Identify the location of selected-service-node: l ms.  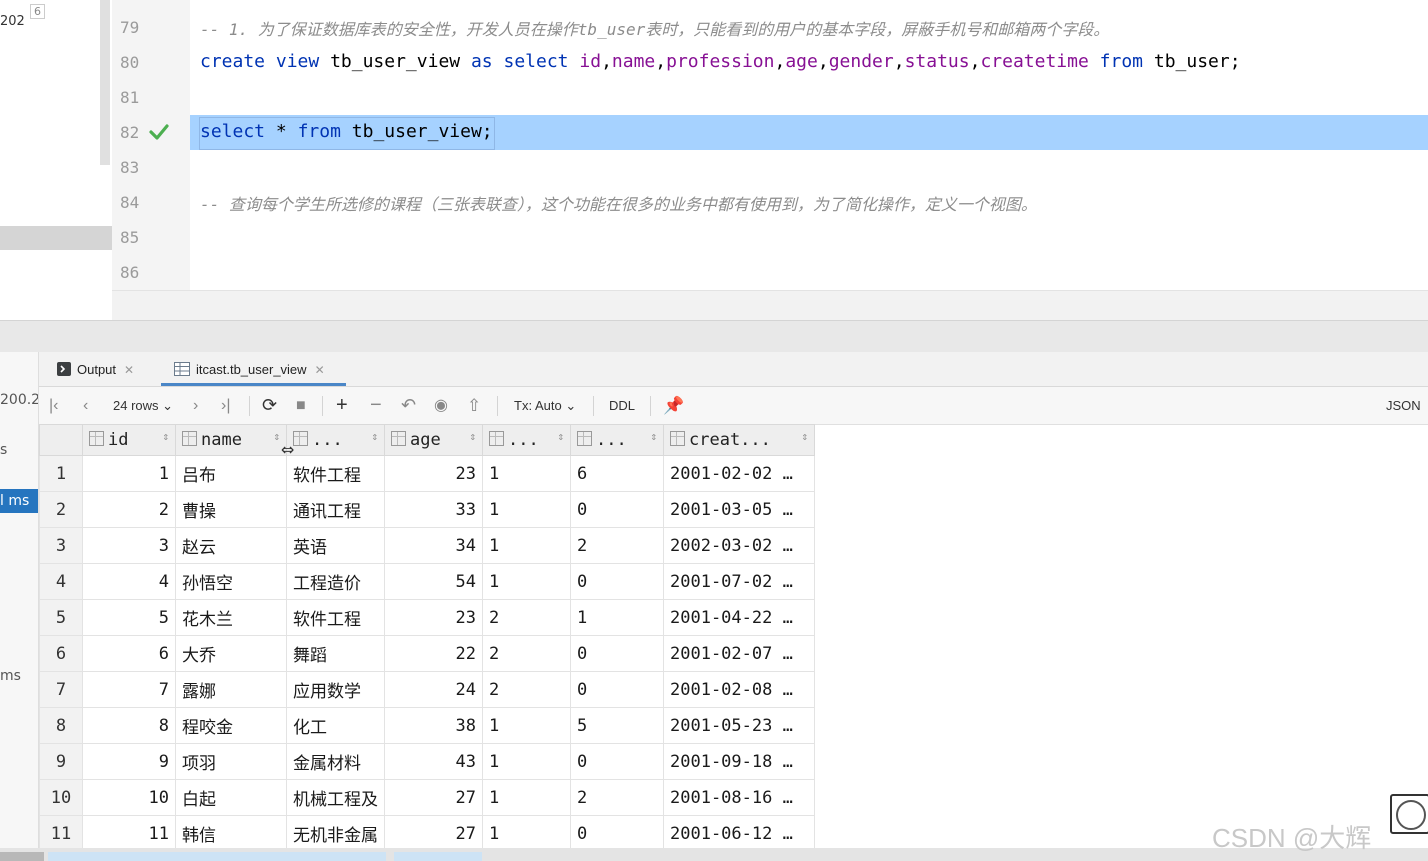
(19, 501).